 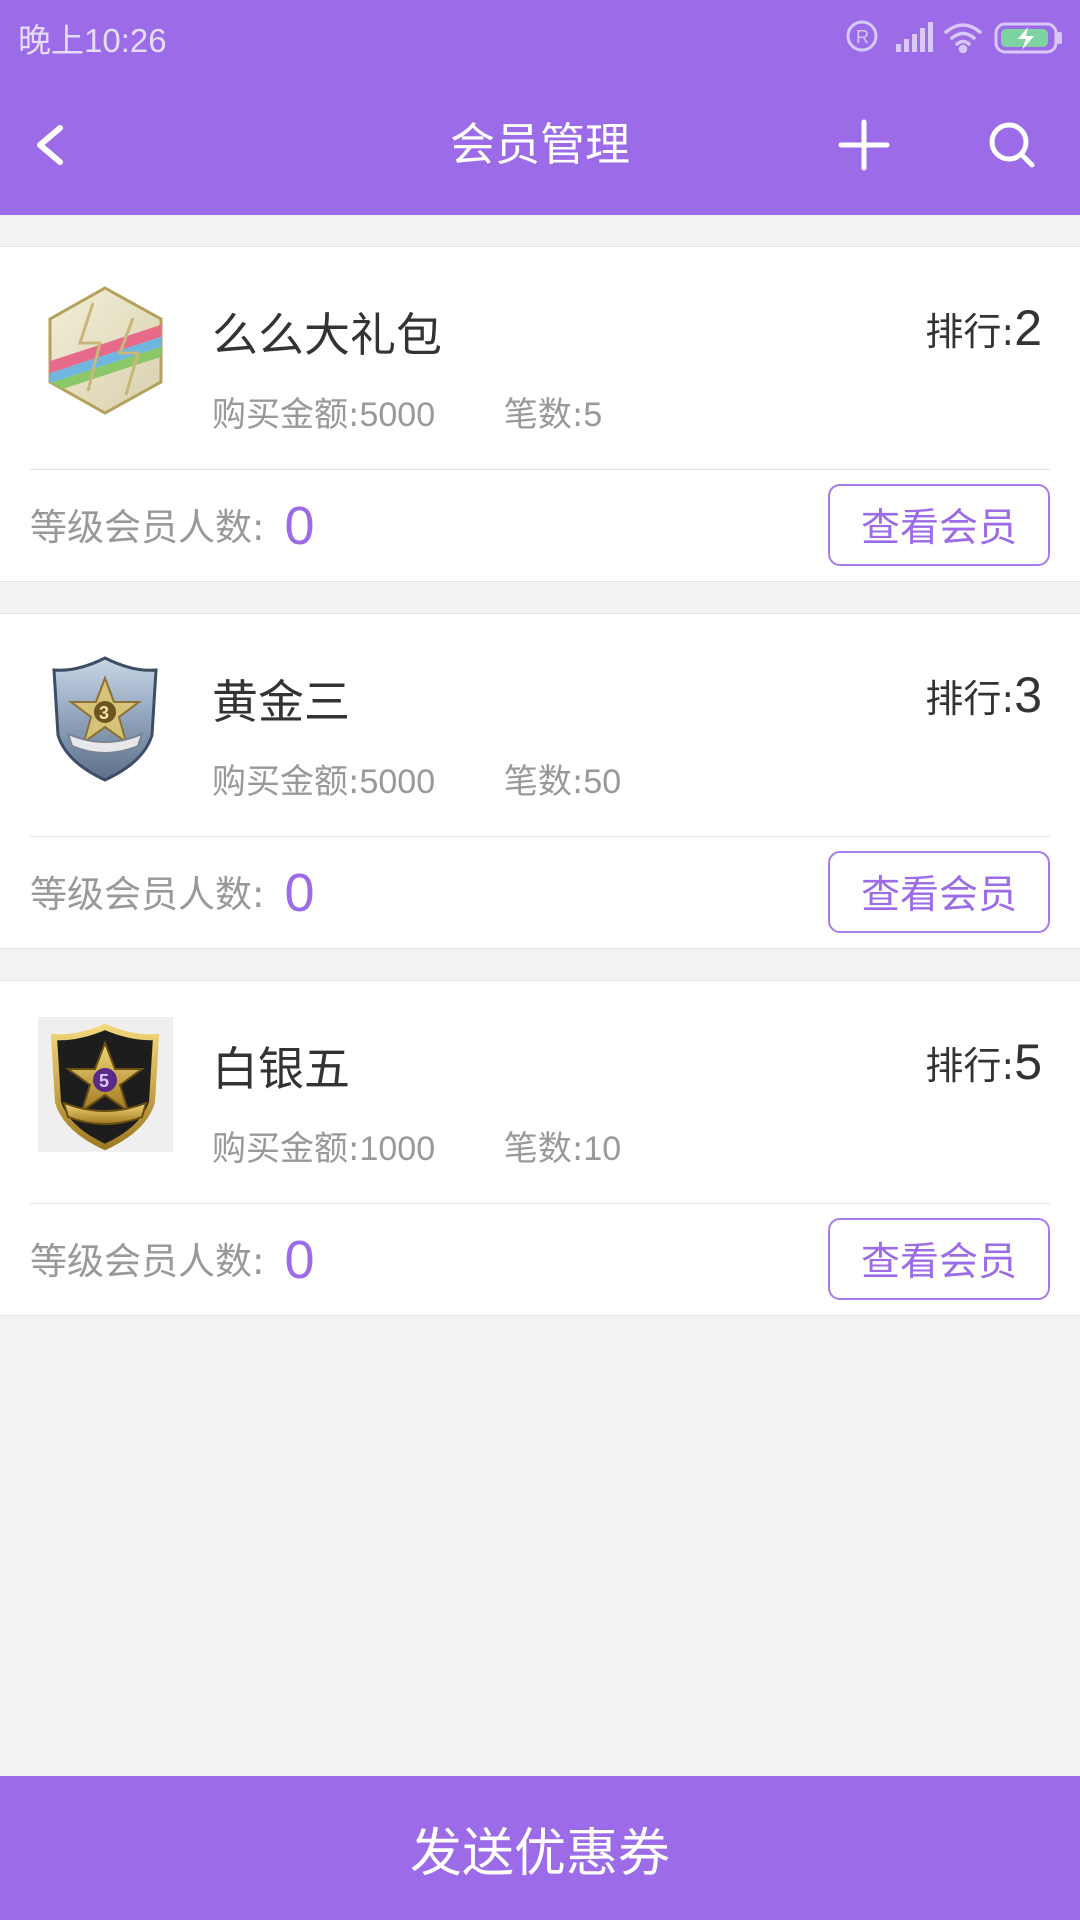 I want to click on battery-icon, so click(x=1028, y=38).